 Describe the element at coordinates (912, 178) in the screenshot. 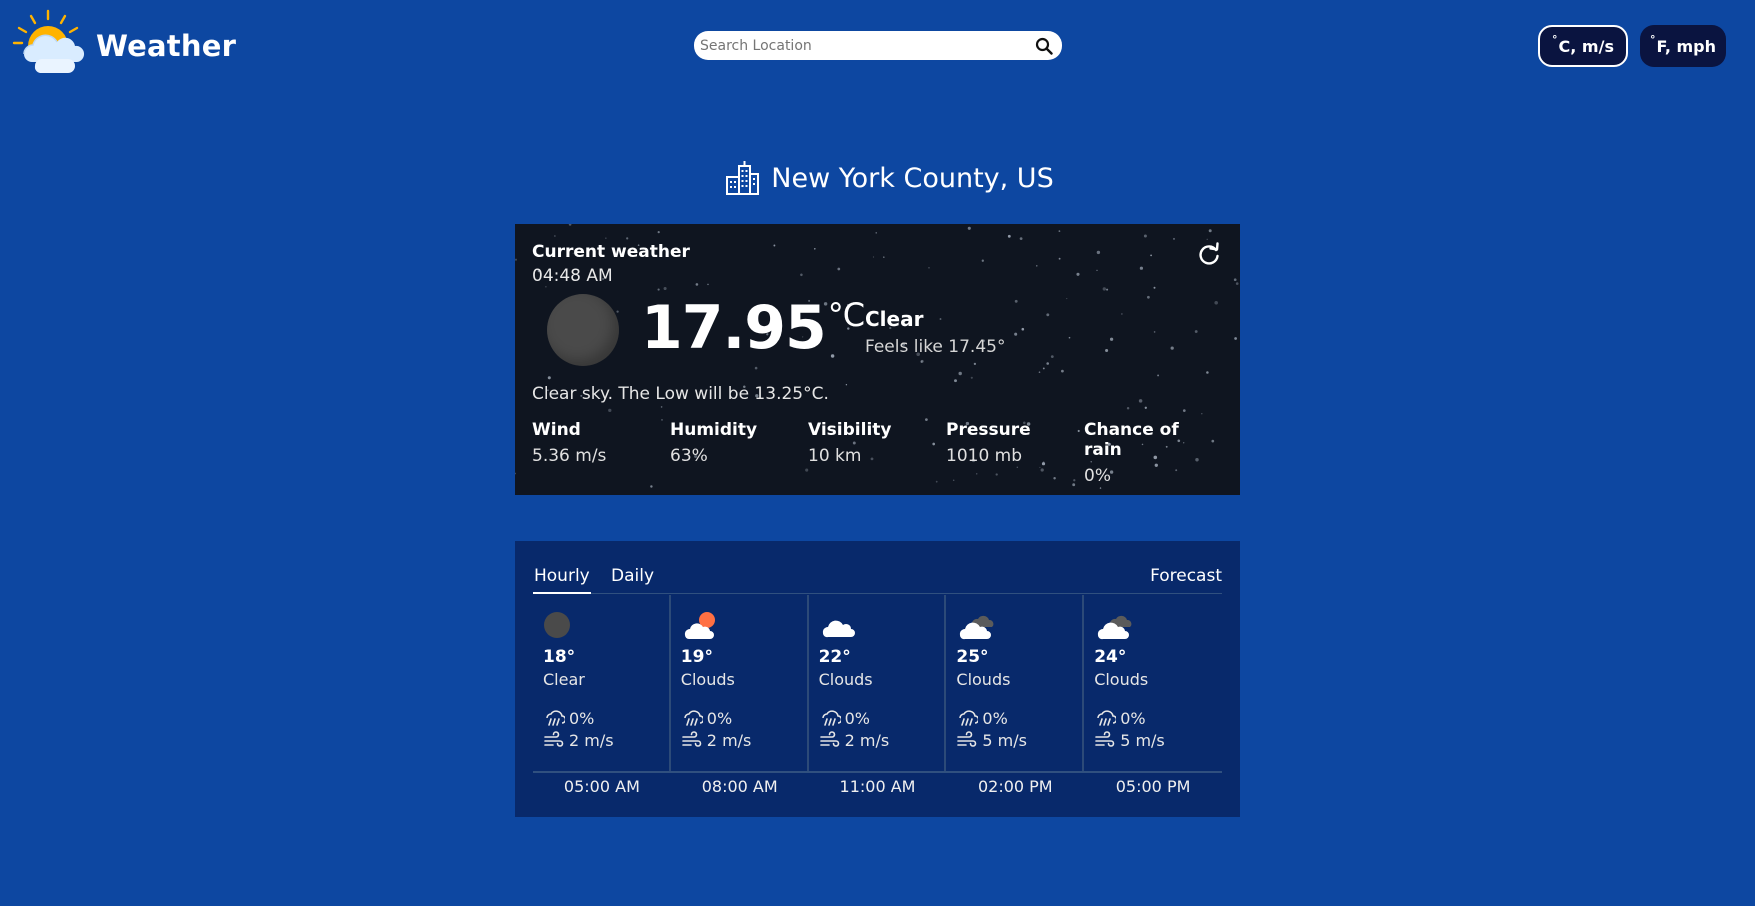

I see `location-name: New York County, US` at that location.